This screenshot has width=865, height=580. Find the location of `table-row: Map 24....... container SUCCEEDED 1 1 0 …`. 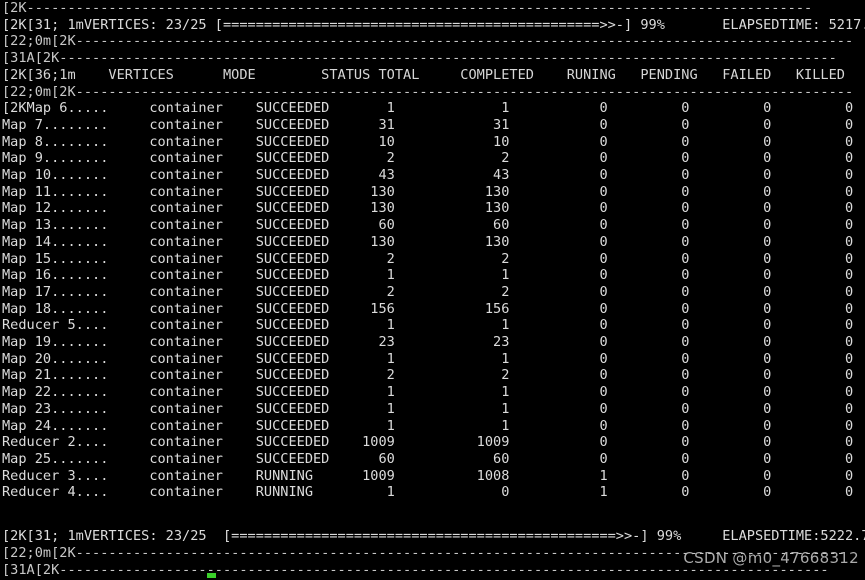

table-row: Map 24....... container SUCCEEDED 1 1 0 … is located at coordinates (428, 425).